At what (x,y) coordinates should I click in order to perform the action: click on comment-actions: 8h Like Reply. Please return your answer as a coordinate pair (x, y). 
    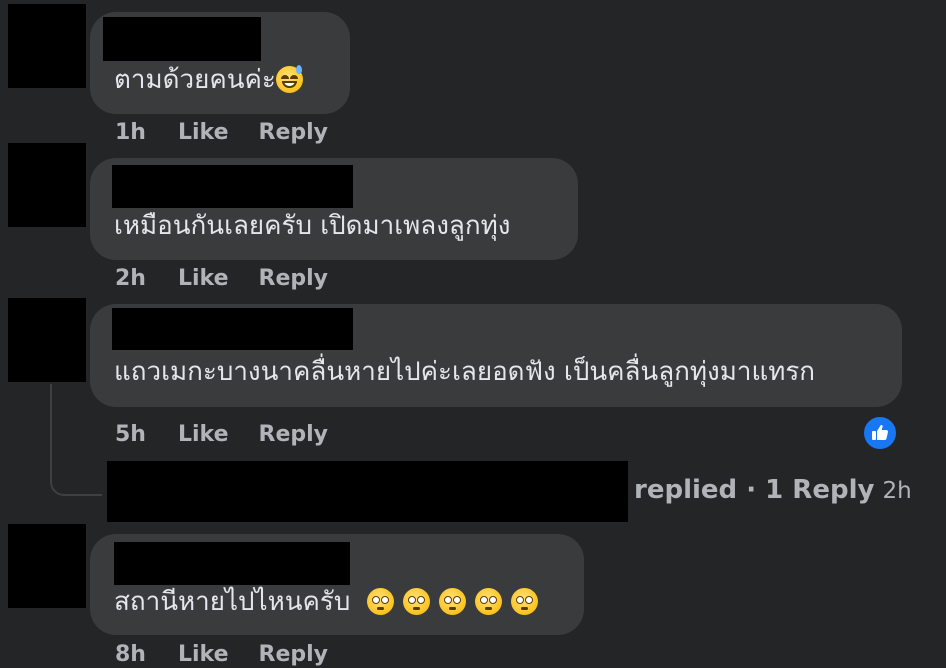
    Looking at the image, I should click on (236, 654).